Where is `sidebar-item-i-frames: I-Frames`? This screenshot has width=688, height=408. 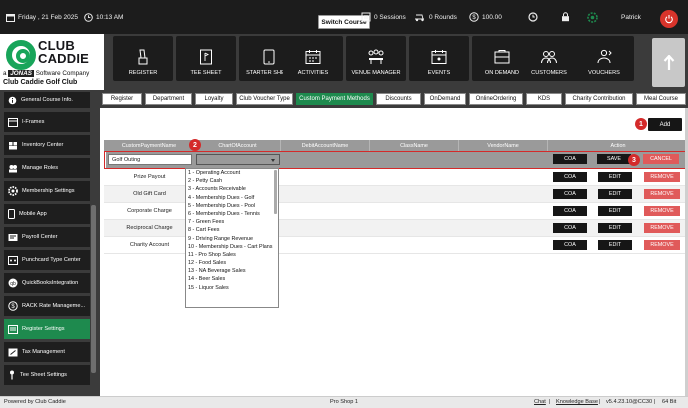 sidebar-item-i-frames: I-Frames is located at coordinates (47, 122).